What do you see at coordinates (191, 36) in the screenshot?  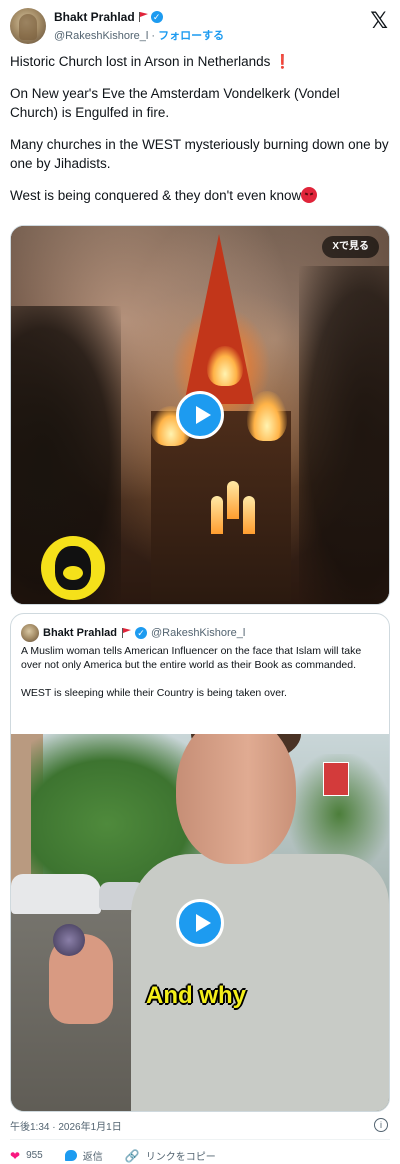 I see `follow-button: フォローする` at bounding box center [191, 36].